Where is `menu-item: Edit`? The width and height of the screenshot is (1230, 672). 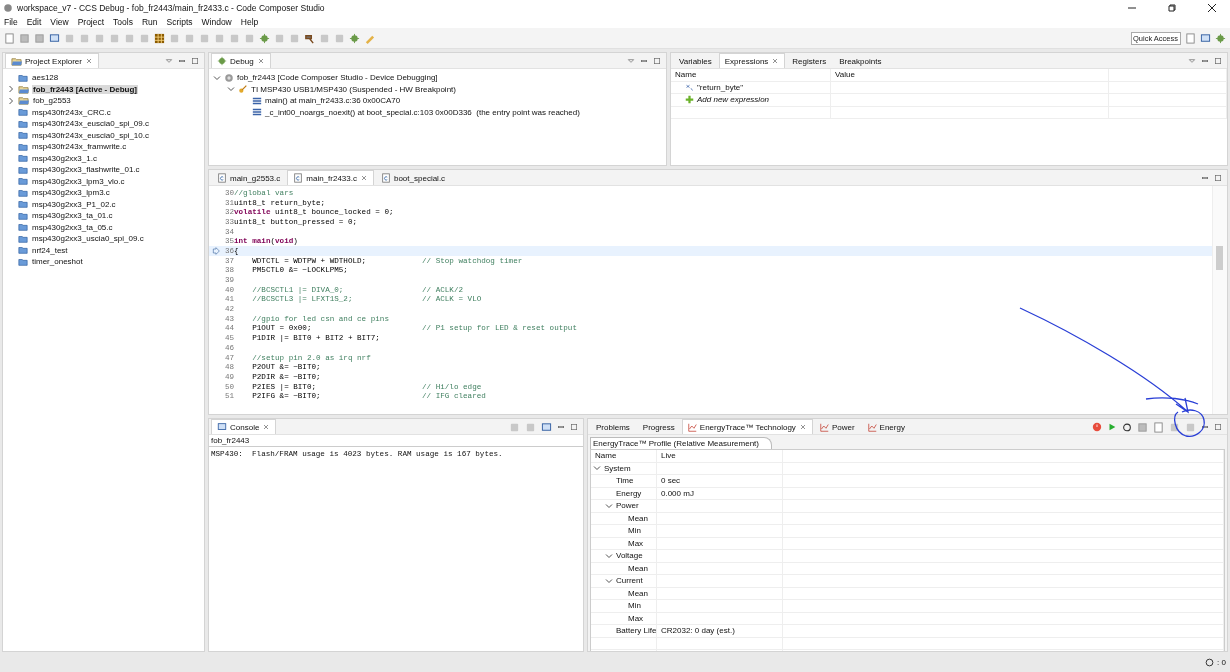
menu-item: Edit is located at coordinates (34, 21).